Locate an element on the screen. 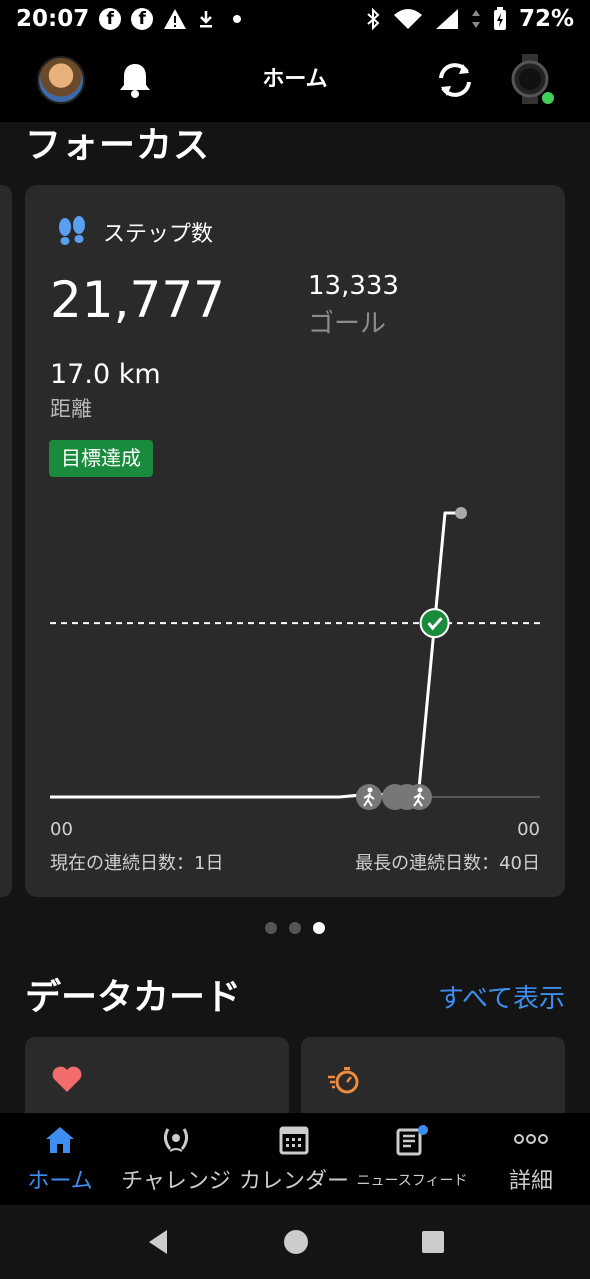 This screenshot has width=590, height=1279. x-axis-end-label: 00 is located at coordinates (528, 829).